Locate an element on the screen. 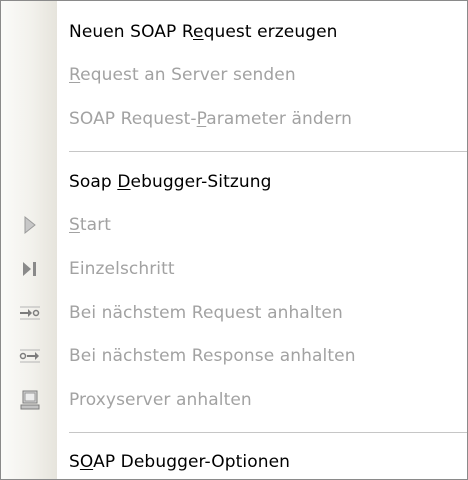 Image resolution: width=468 pixels, height=480 pixels. menu-item-single-step: Einzelschritt is located at coordinates (234, 269).